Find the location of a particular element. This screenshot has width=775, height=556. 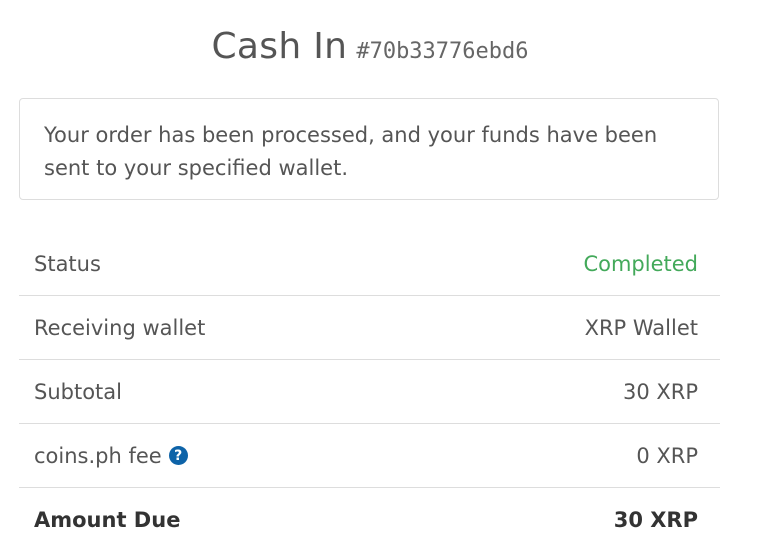

amount-due-value: 30 XRP is located at coordinates (655, 520).